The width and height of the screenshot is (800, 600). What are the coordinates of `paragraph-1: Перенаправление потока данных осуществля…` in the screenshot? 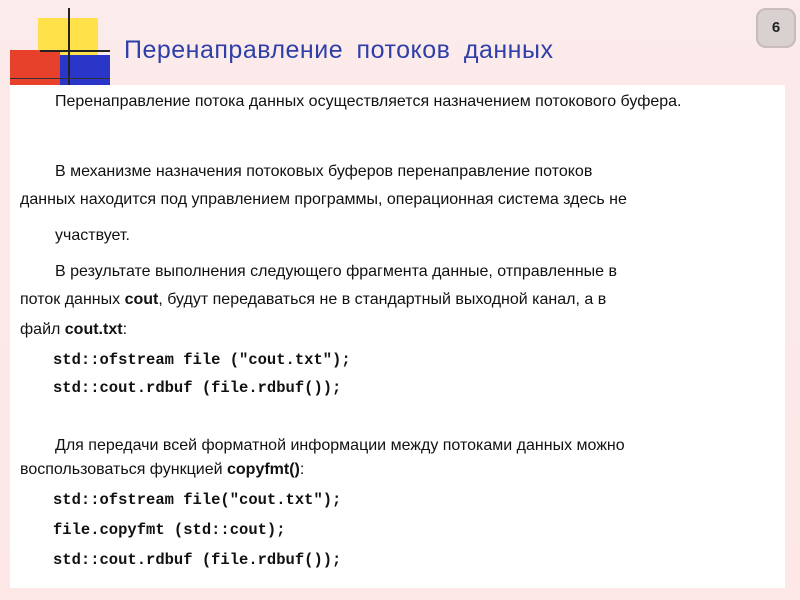 It's located at (368, 101).